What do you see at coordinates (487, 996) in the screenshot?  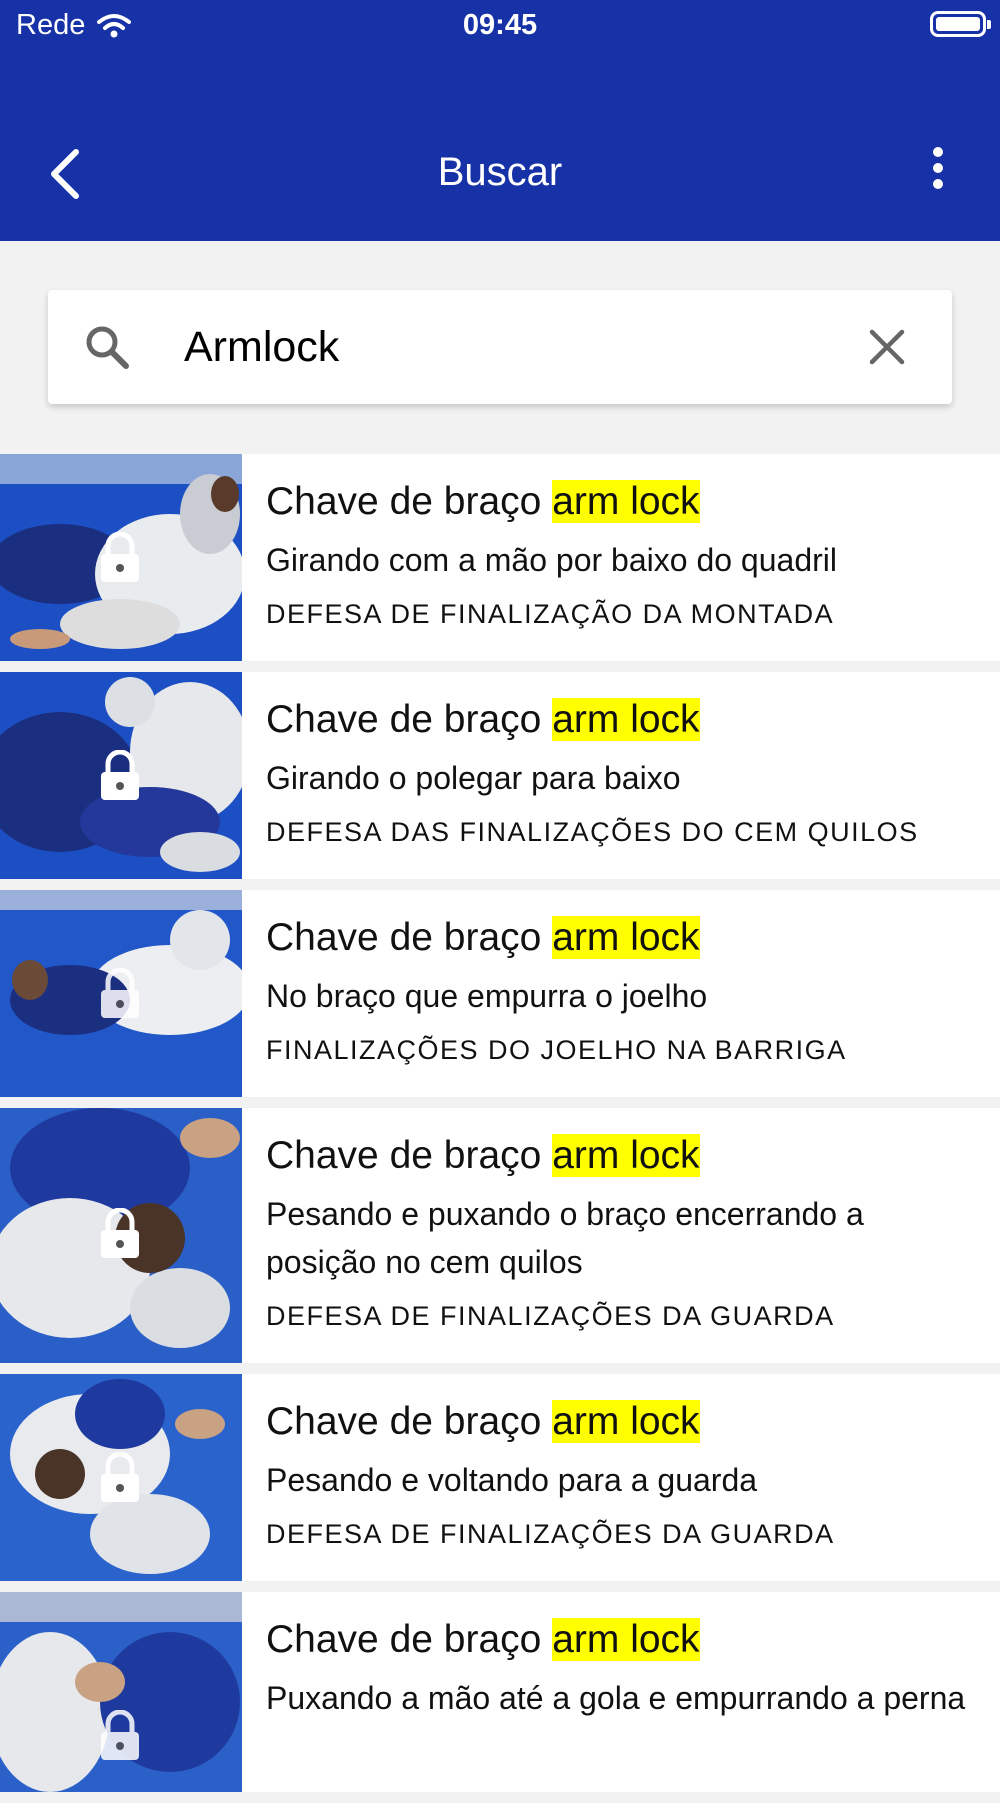 I see `result-subtitle: No braço que empurra o joelho` at bounding box center [487, 996].